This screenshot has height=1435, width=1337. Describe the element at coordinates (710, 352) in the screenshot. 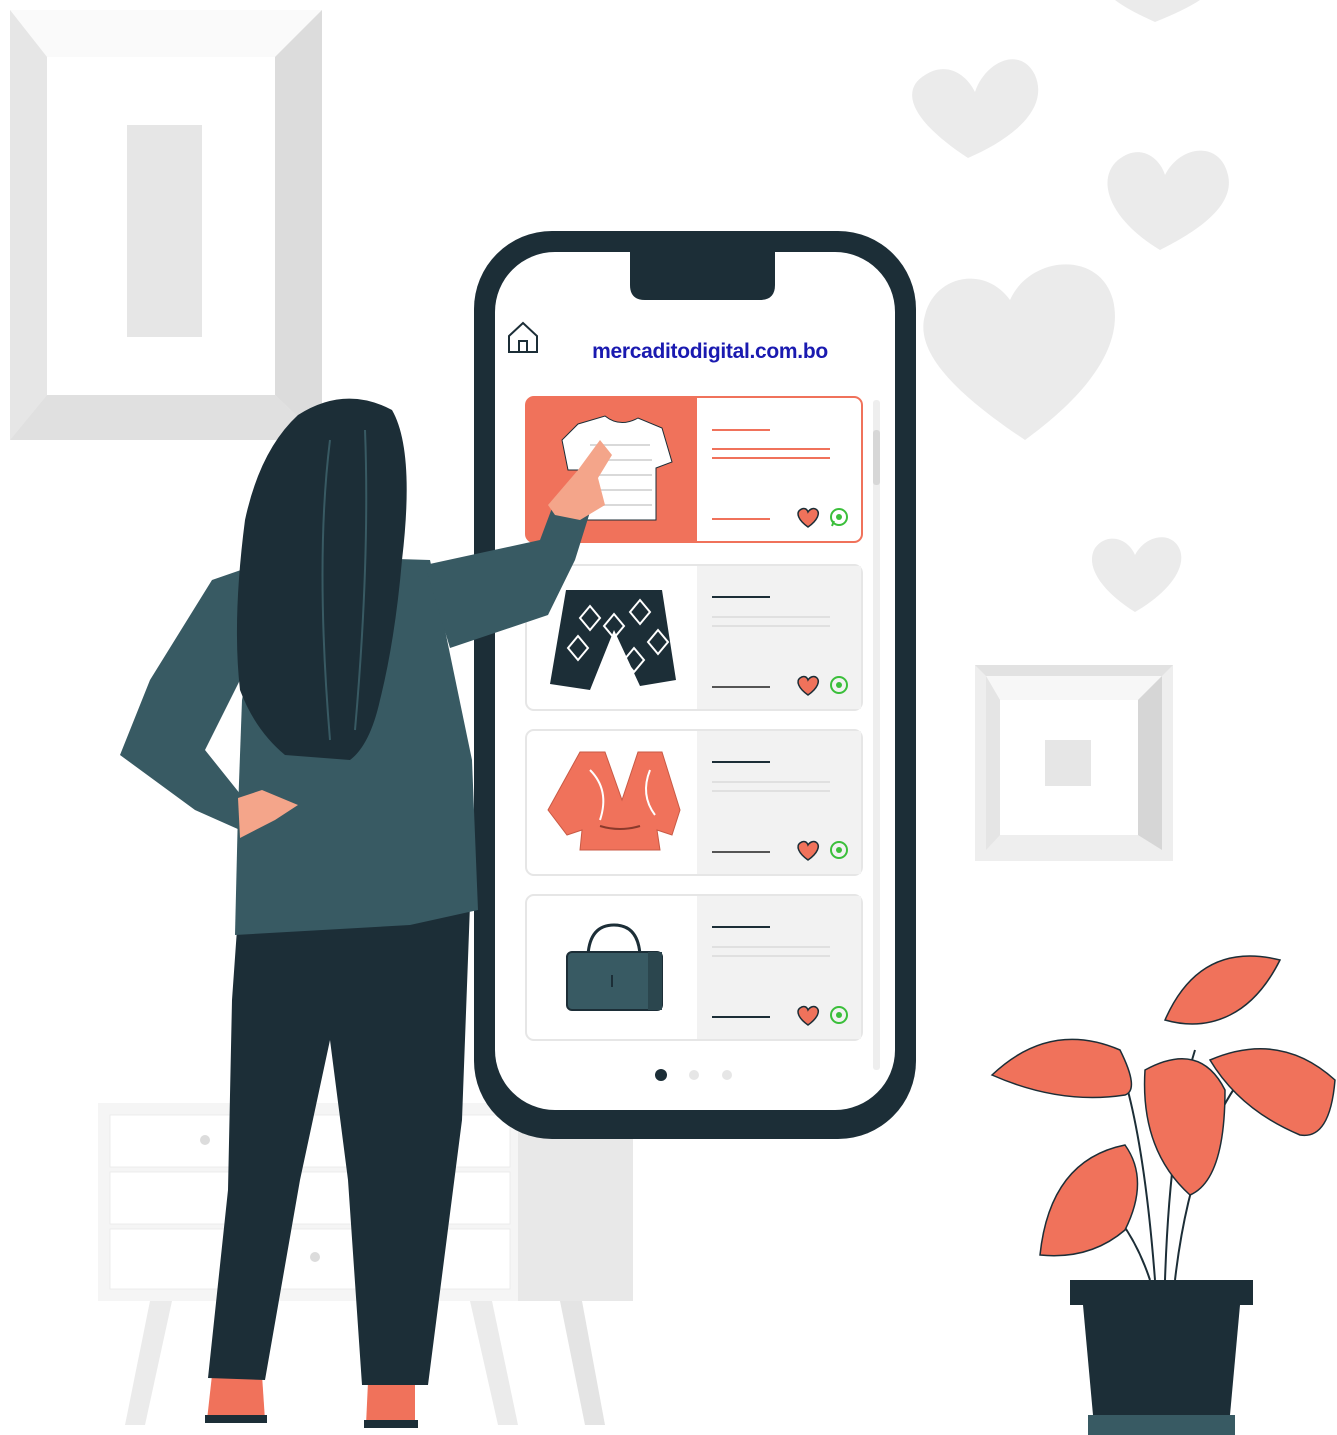

I see `site-url: mercaditodigital.com.bo` at that location.